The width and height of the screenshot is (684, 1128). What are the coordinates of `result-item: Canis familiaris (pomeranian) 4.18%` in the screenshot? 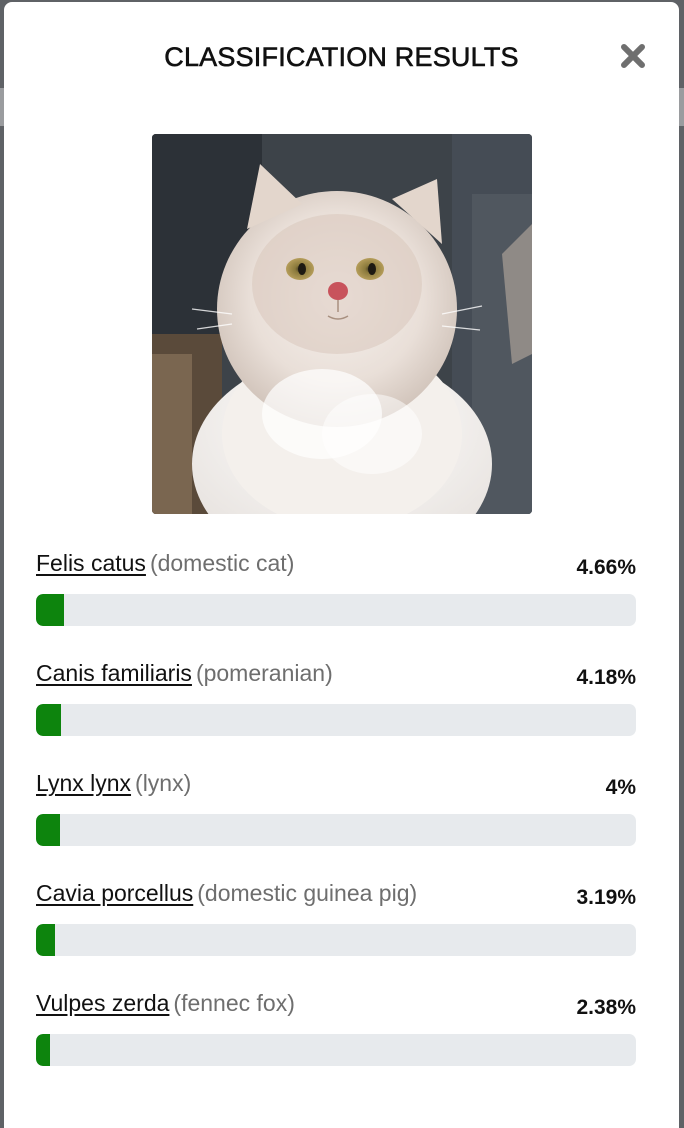 It's located at (336, 715).